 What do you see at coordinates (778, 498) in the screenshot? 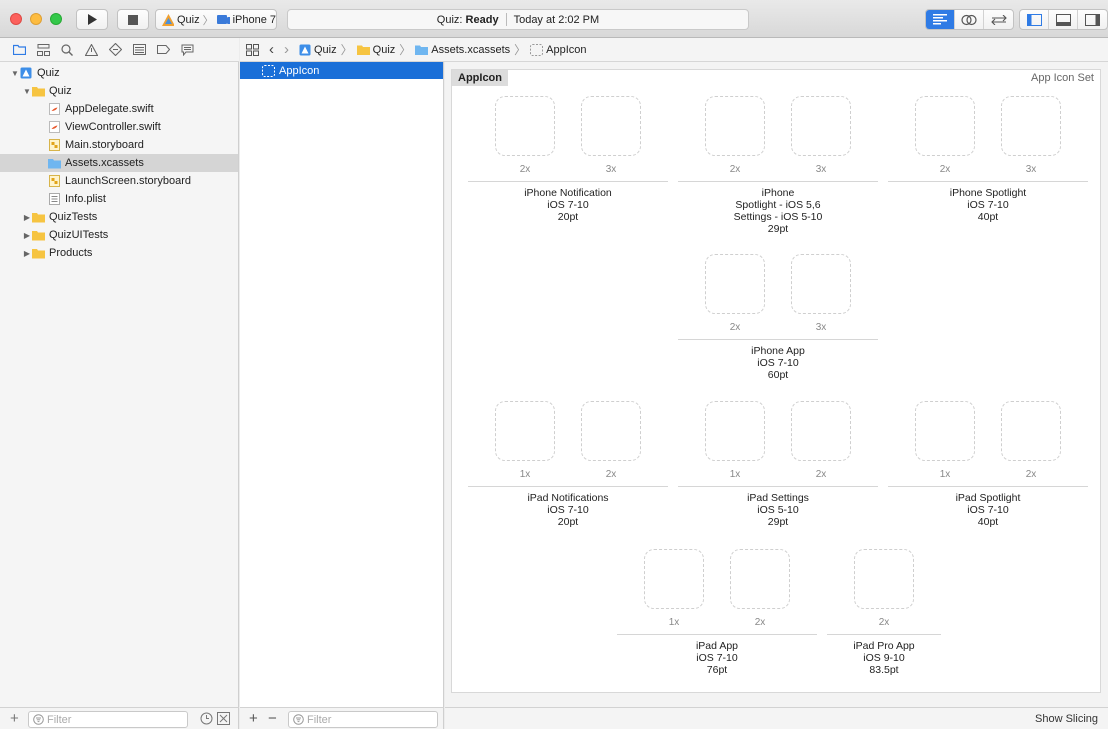
I see `group-label-line: iPad Settings` at bounding box center [778, 498].